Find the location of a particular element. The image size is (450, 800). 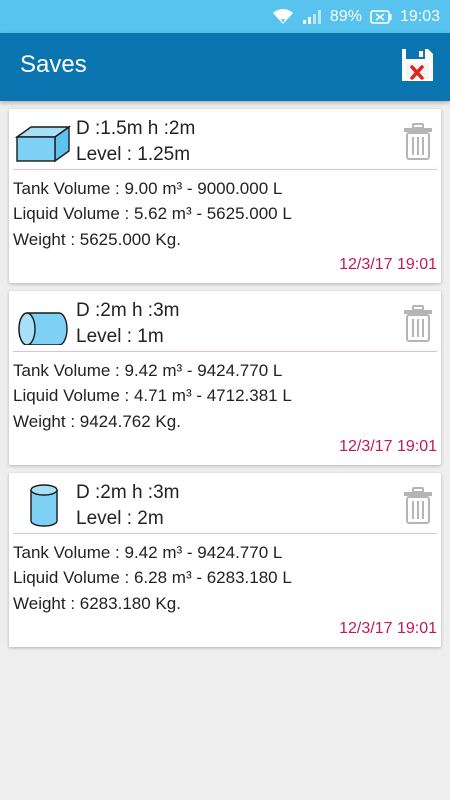

liquid-volume: Liquid Volume : 5.62 m³ - 5625.000 L is located at coordinates (152, 213).